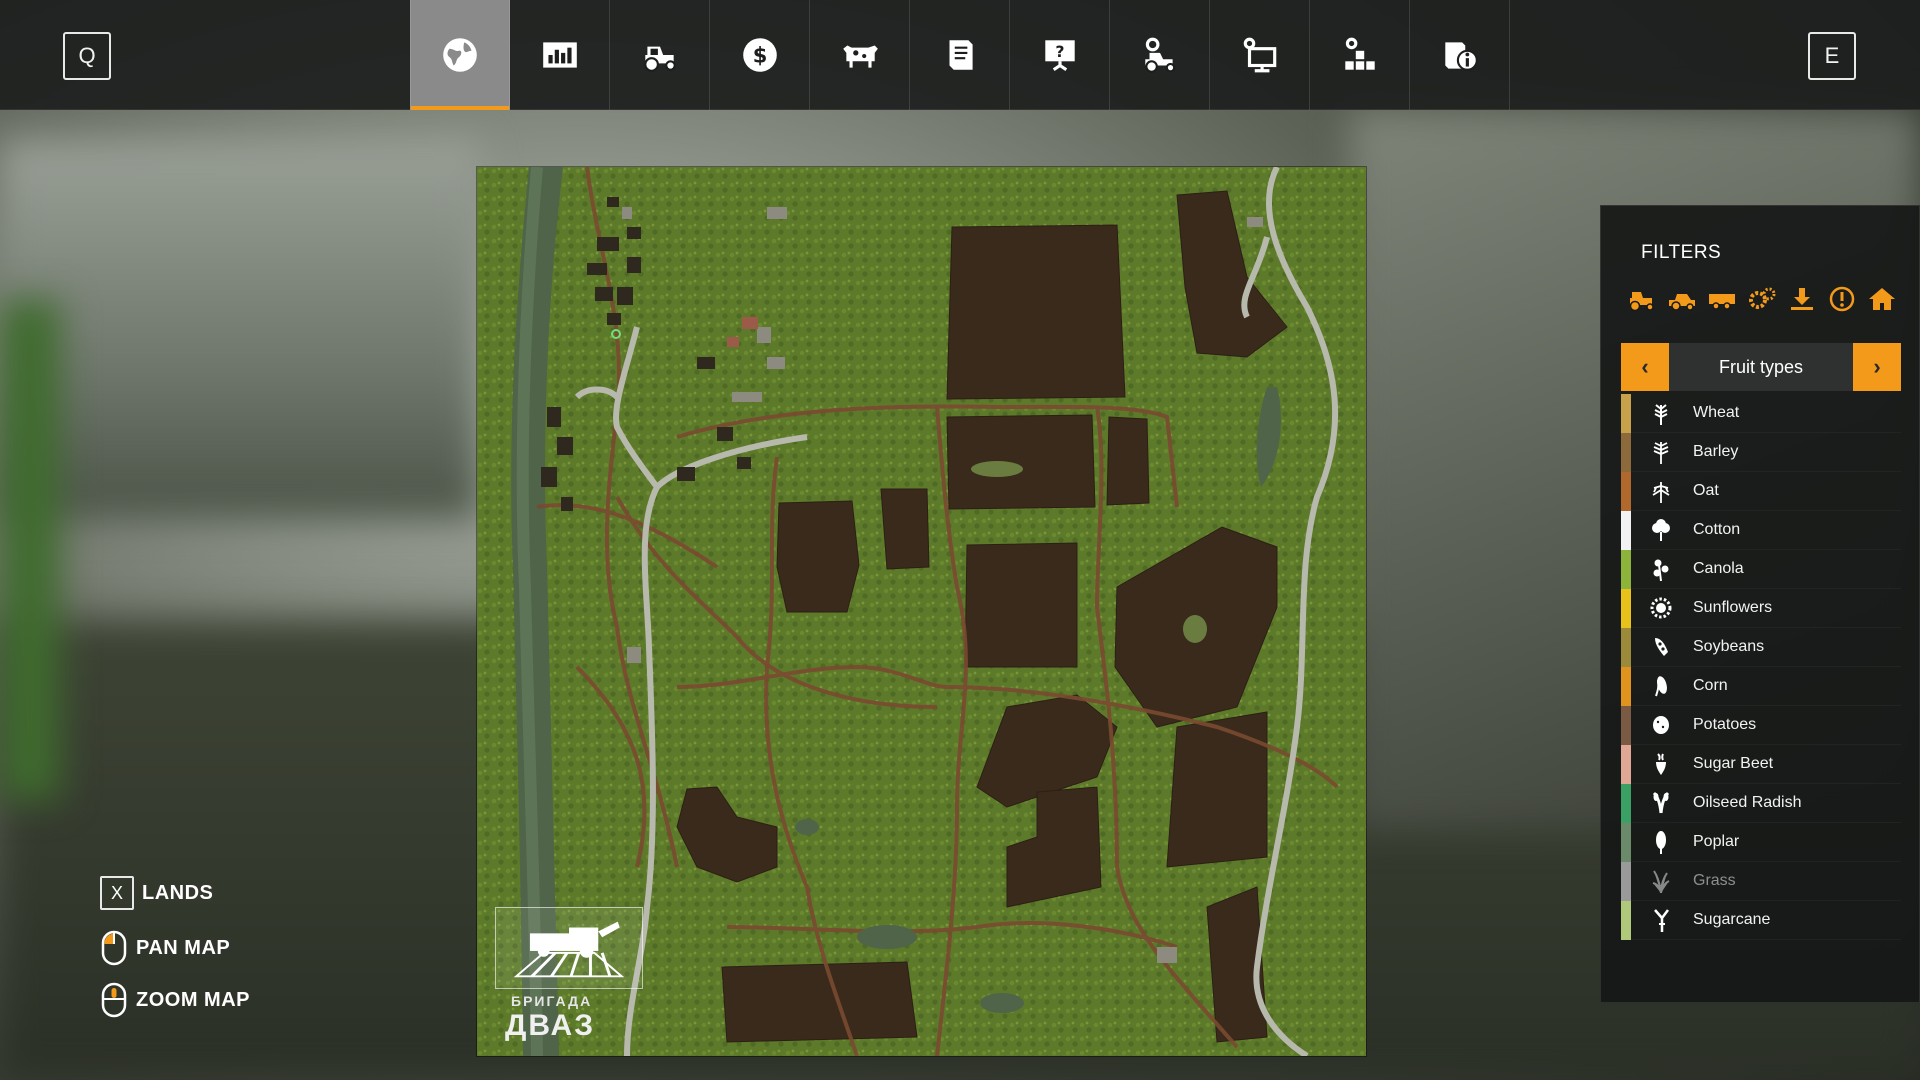 The height and width of the screenshot is (1080, 1920). I want to click on info-icon, so click(1461, 56).